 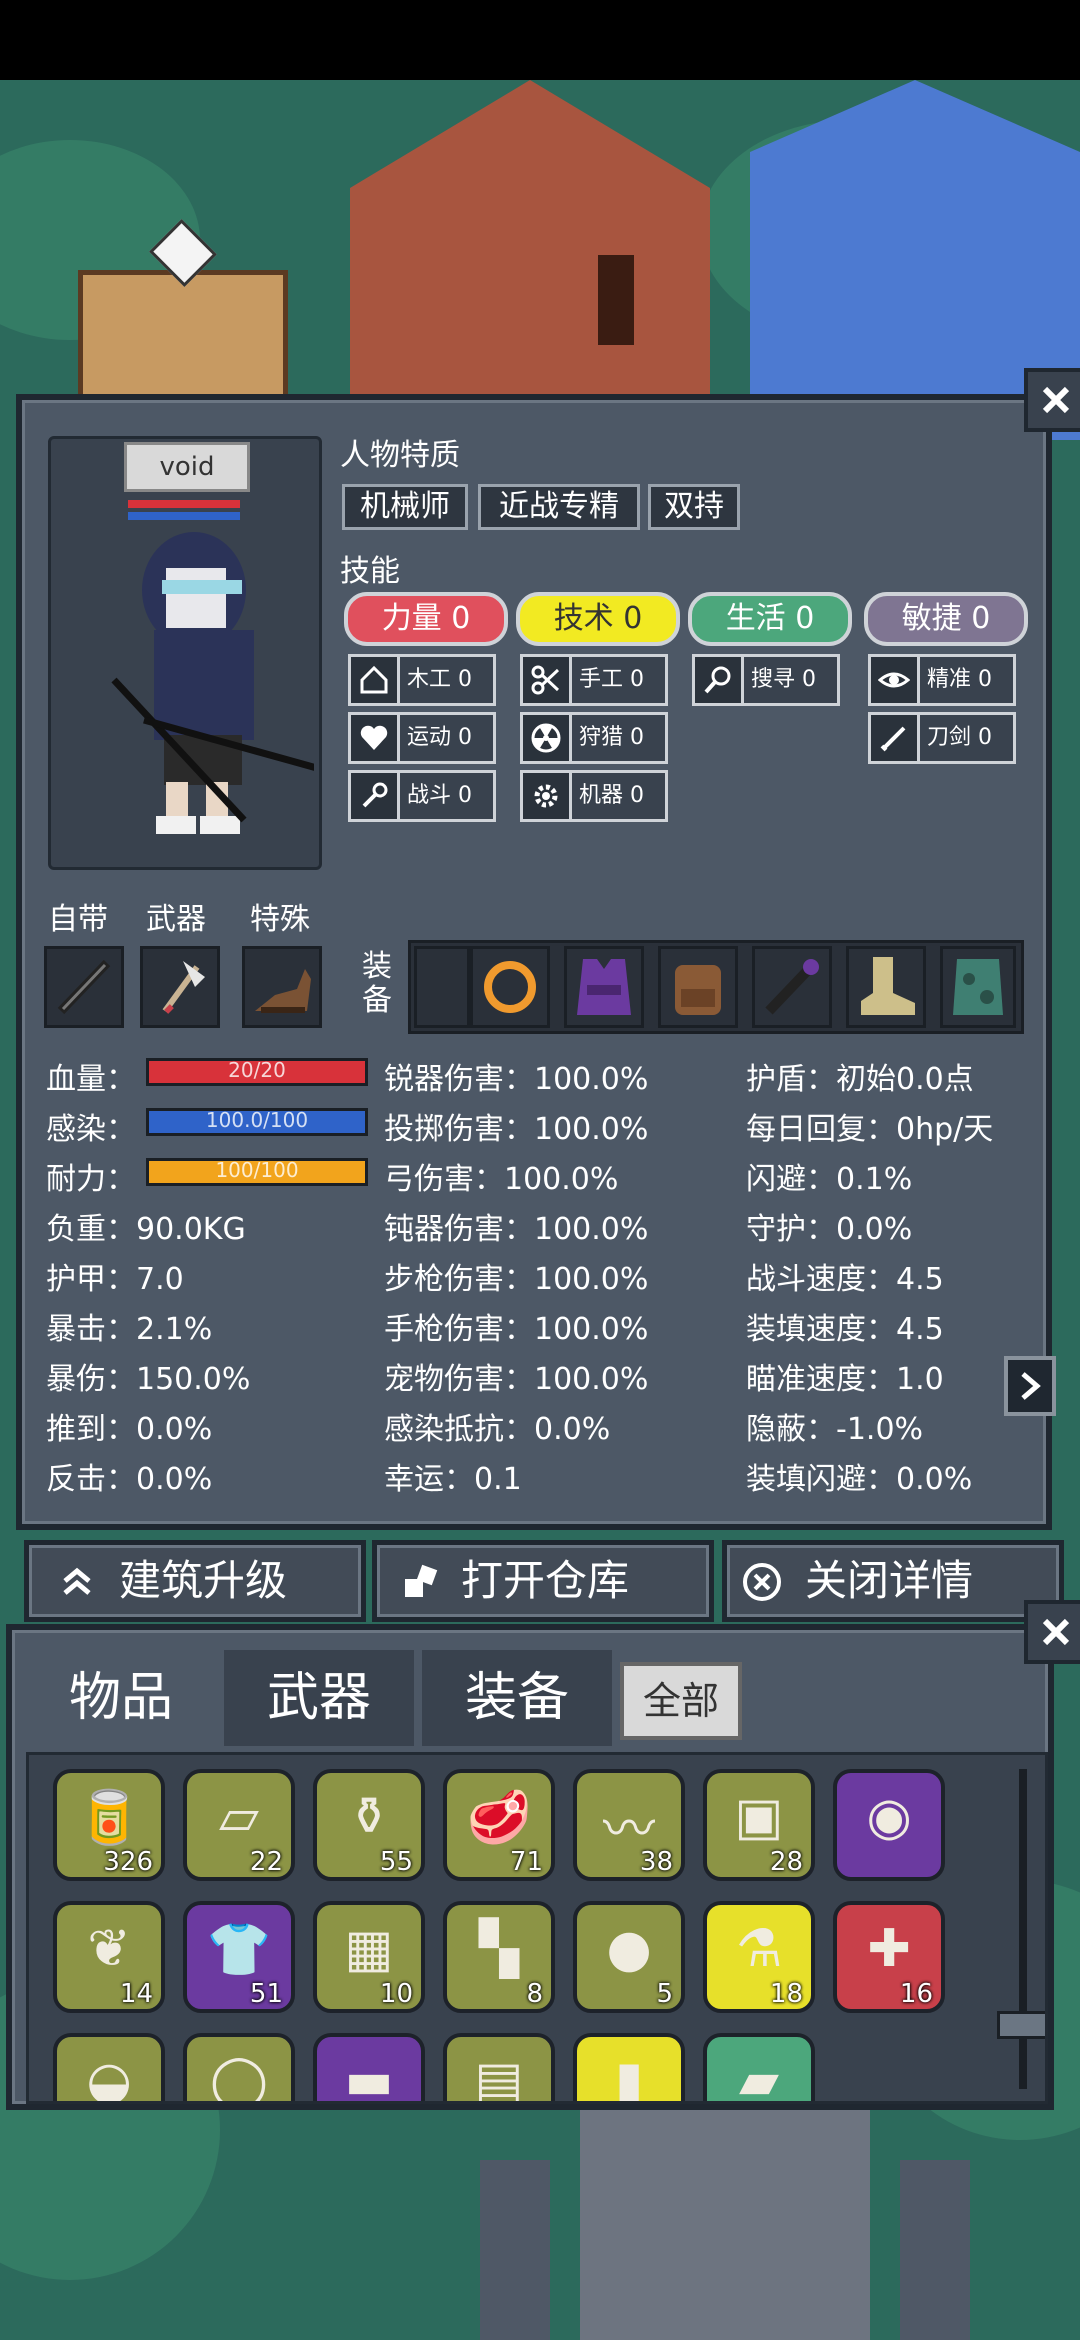 I want to click on inventory-item: 🥩 71, so click(x=499, y=1825).